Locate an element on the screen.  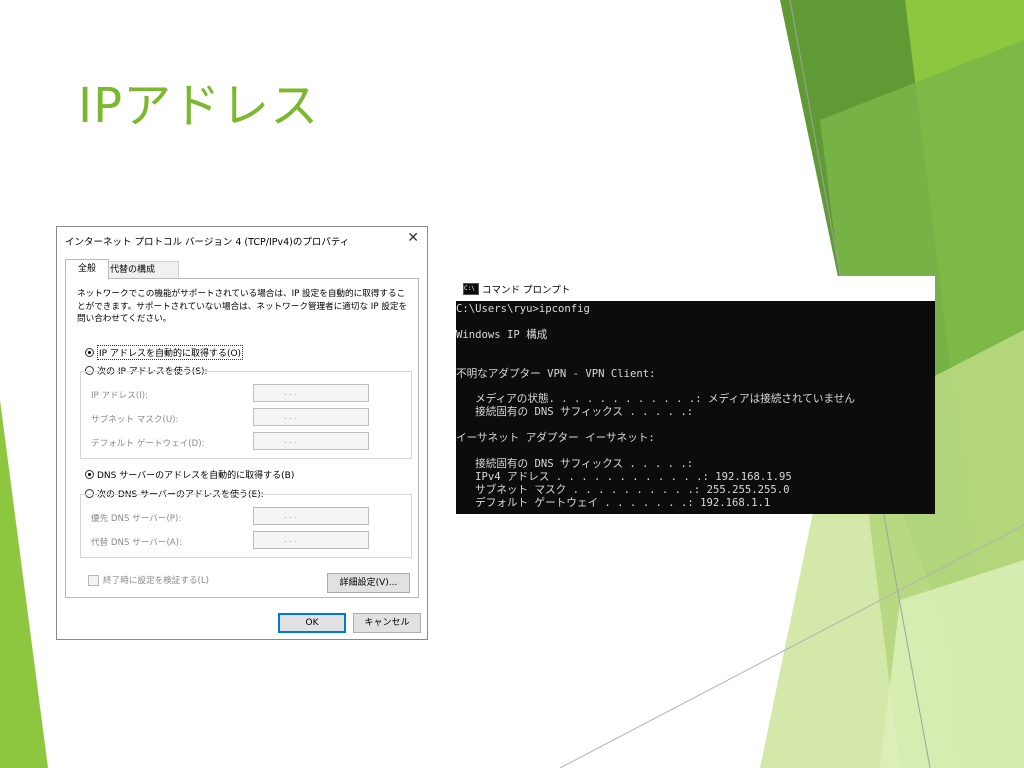
validate-checkbox: 終了時に設定を検証する(L) is located at coordinates (148, 580).